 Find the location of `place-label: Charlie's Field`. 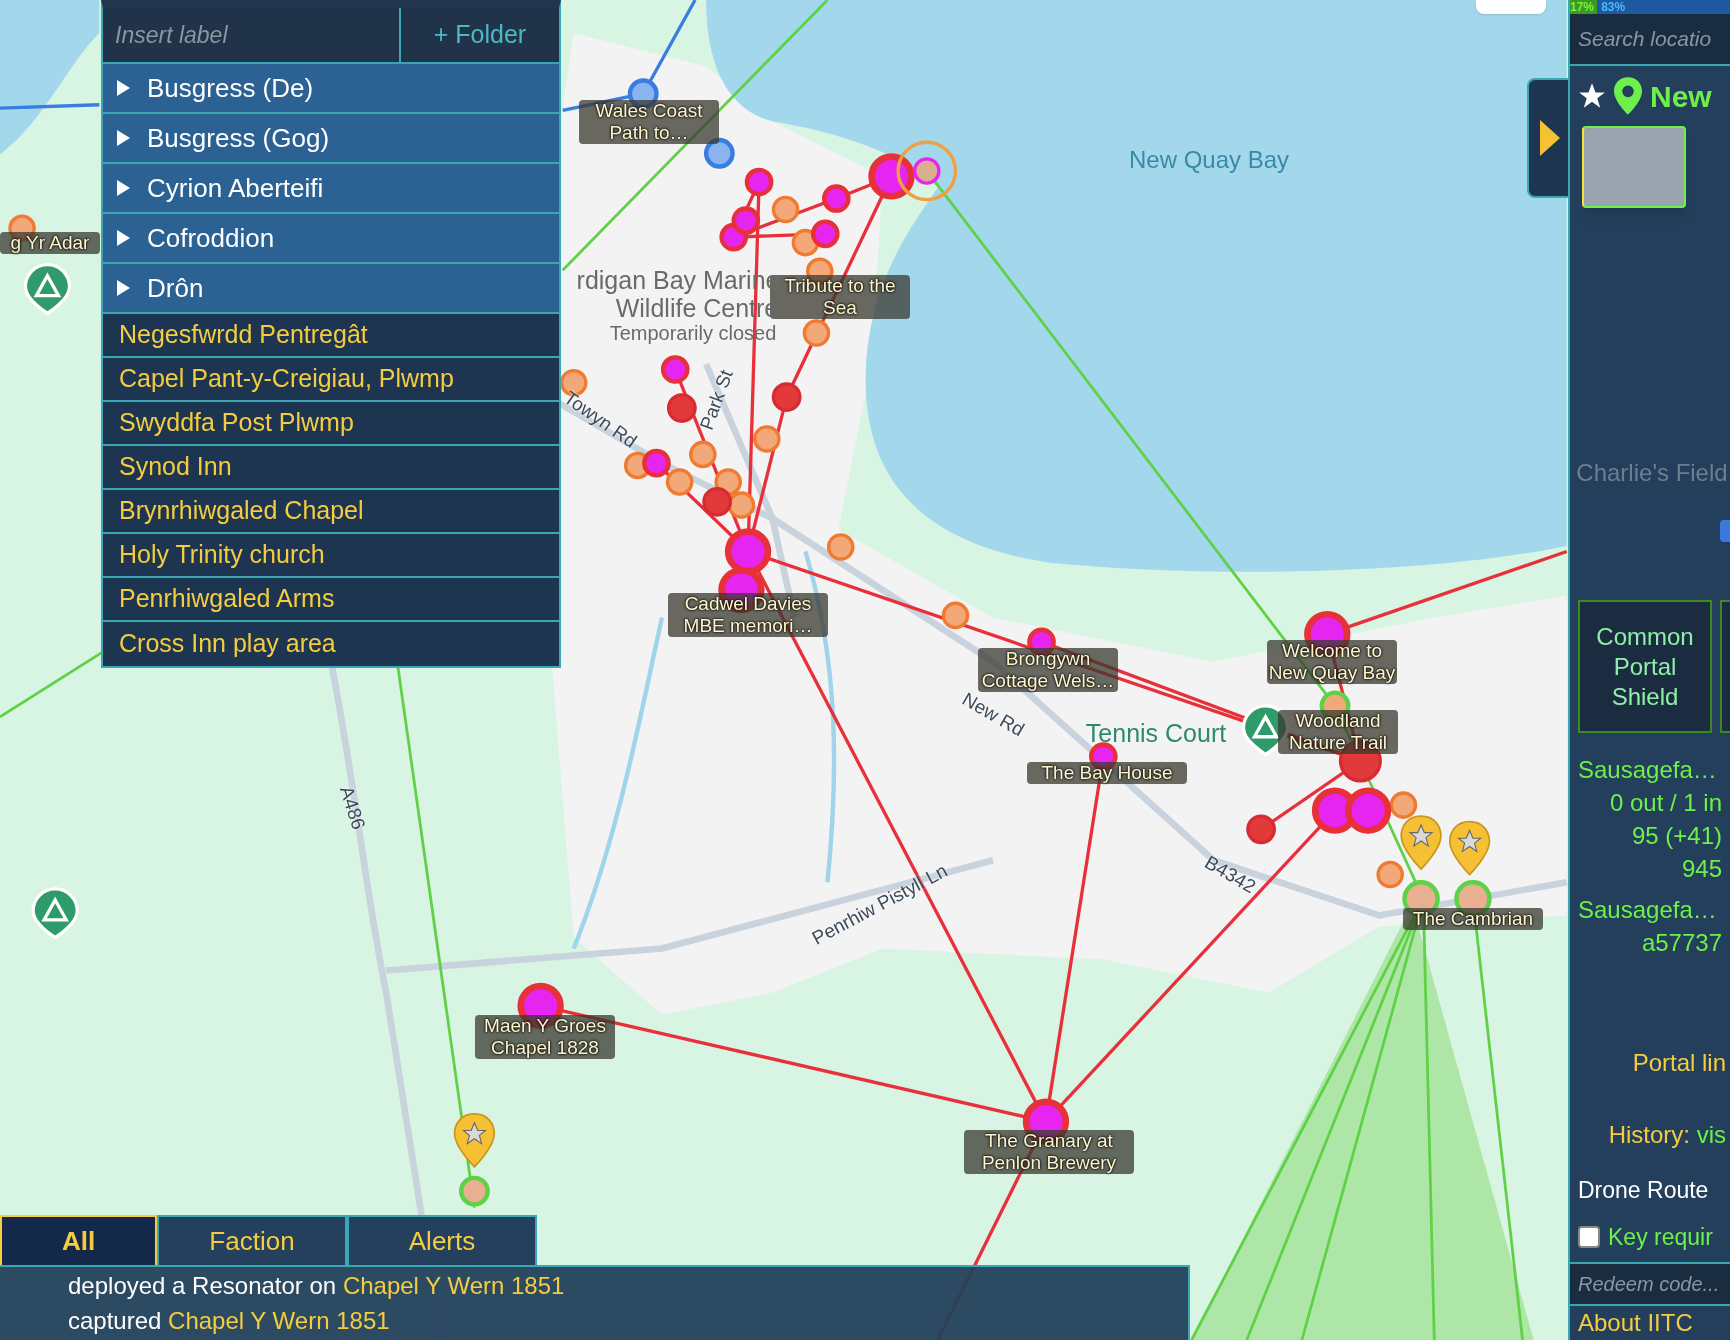

place-label: Charlie's Field is located at coordinates (1652, 473).